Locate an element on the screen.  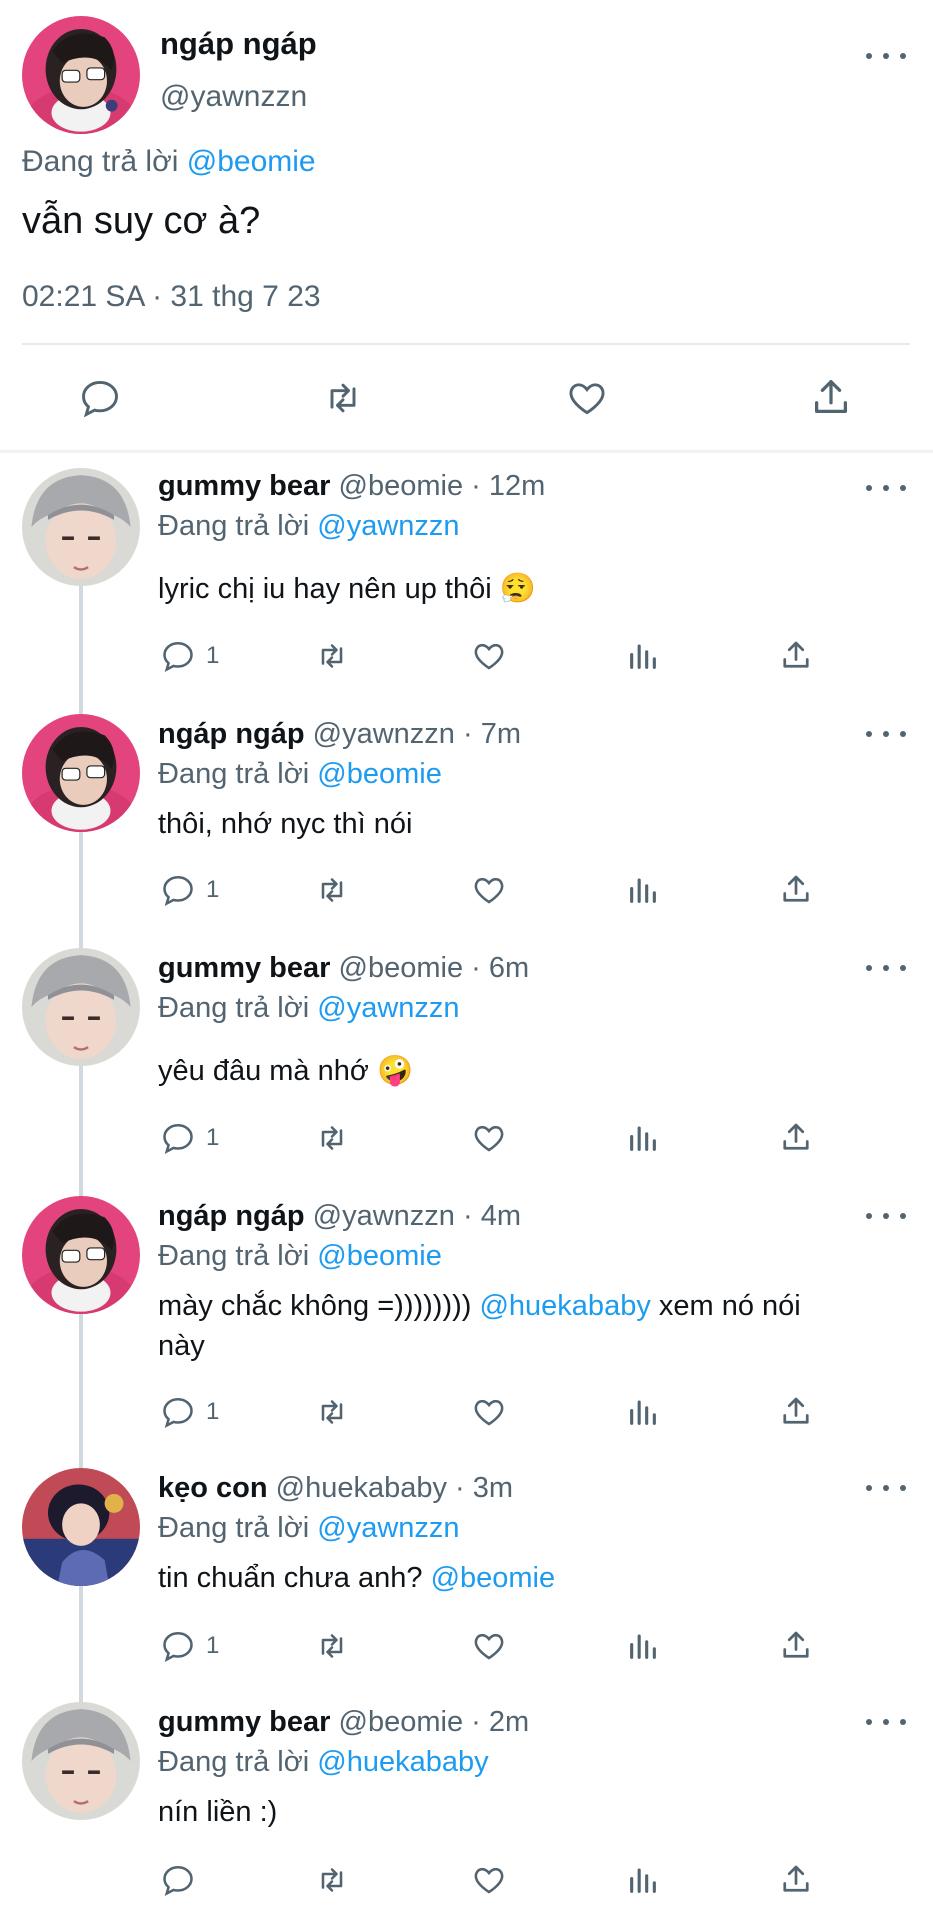
handle-time: @beomie · 2m is located at coordinates (434, 1722).